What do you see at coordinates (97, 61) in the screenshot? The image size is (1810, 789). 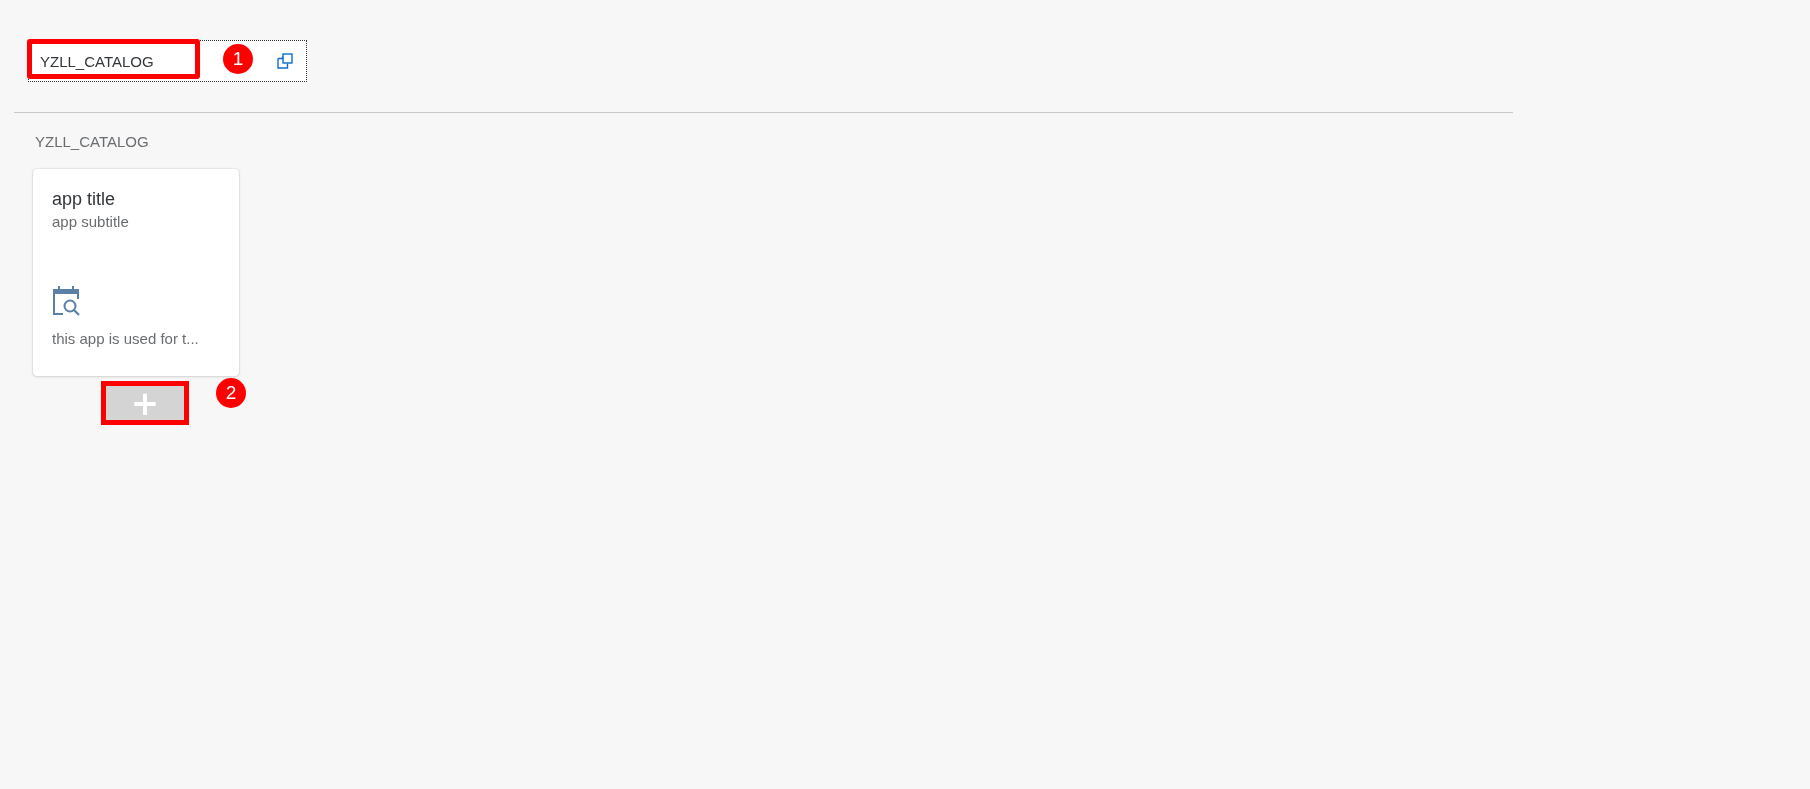 I see `field-value: YZLL_CATALOG` at bounding box center [97, 61].